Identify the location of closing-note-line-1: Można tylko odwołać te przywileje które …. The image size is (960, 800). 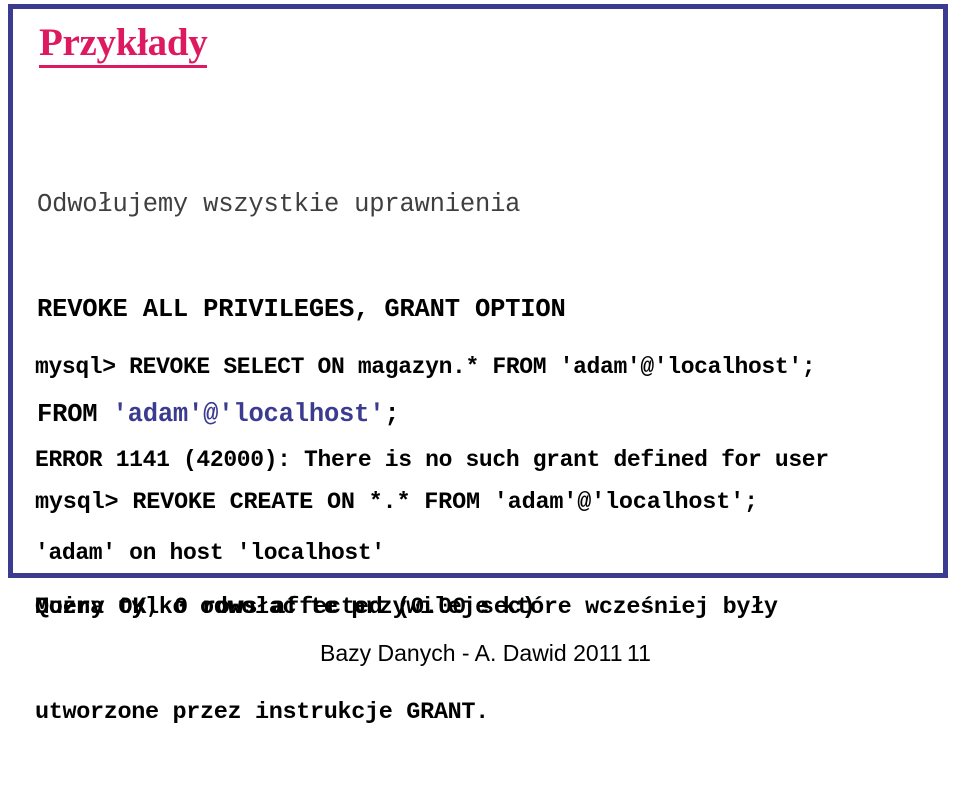
(406, 607).